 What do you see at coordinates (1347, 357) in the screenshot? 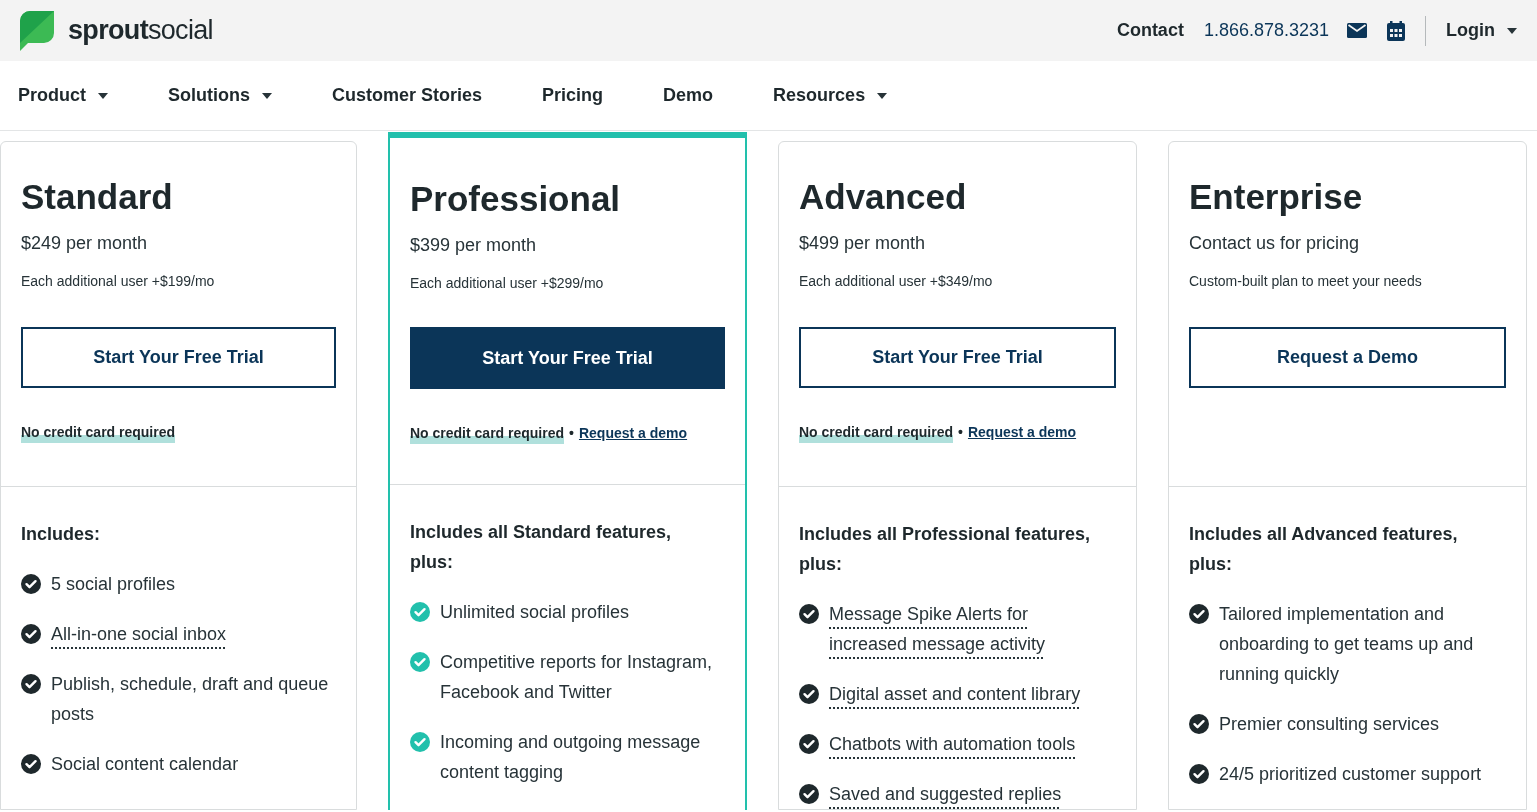
I see `cta-button: Request a Demo` at bounding box center [1347, 357].